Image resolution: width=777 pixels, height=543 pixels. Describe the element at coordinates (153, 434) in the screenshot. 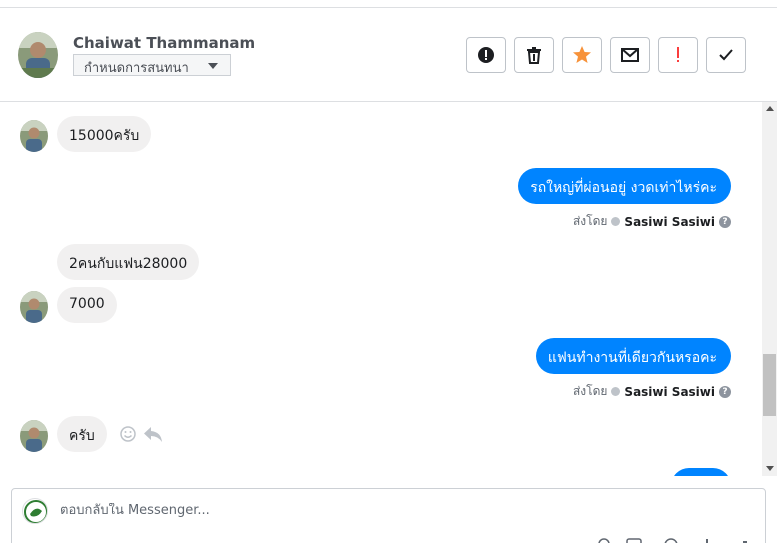

I see `reply-icon` at that location.